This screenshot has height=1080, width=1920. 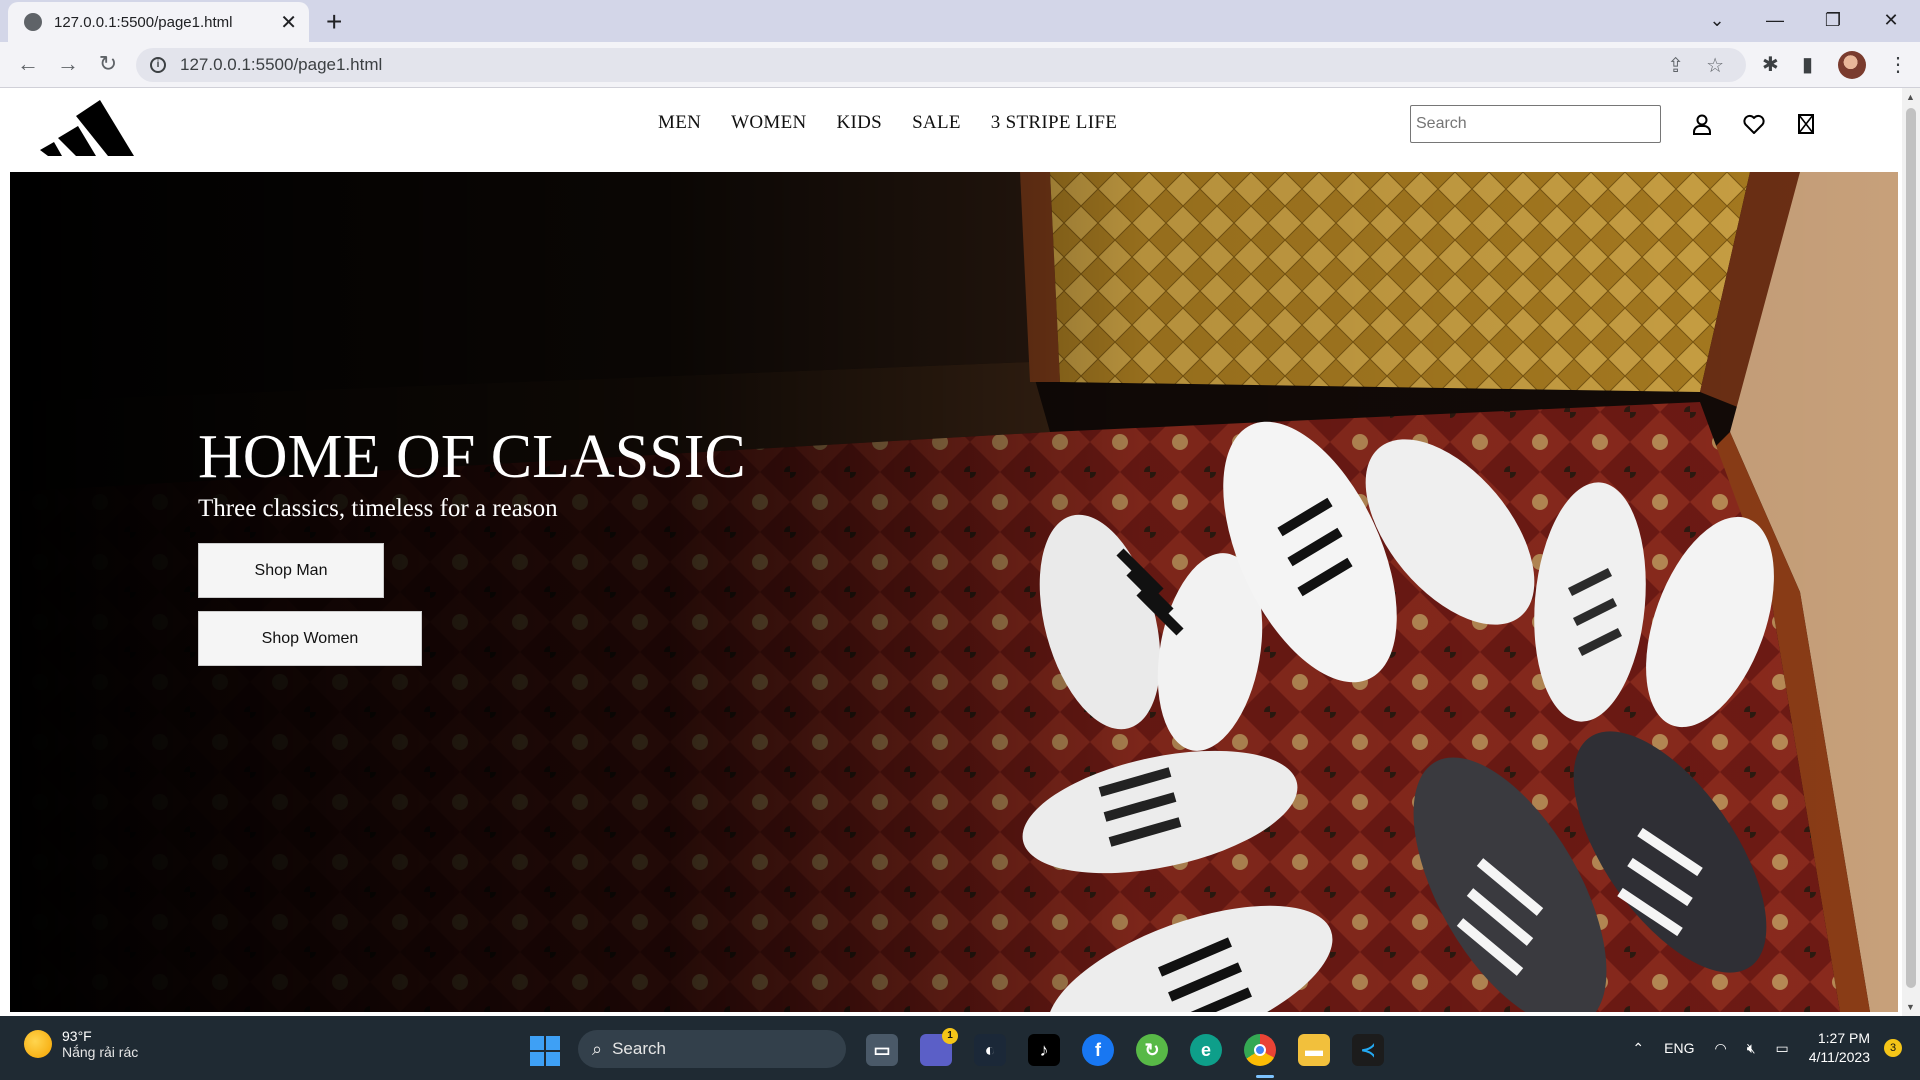 I want to click on profile-avatar, so click(x=1852, y=65).